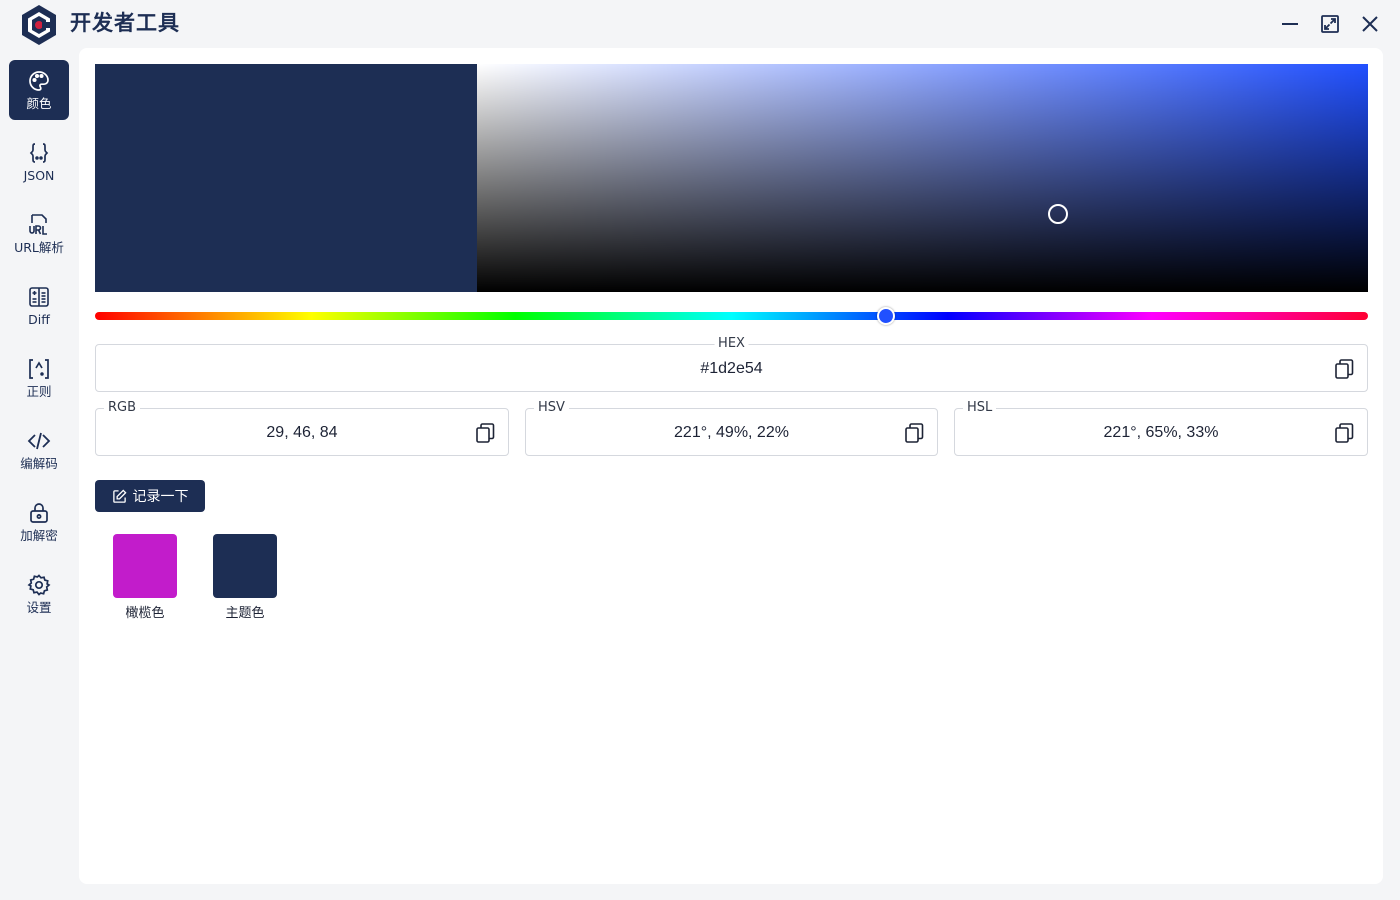 The height and width of the screenshot is (900, 1400). Describe the element at coordinates (980, 408) in the screenshot. I see `hsl-label: HSL` at that location.